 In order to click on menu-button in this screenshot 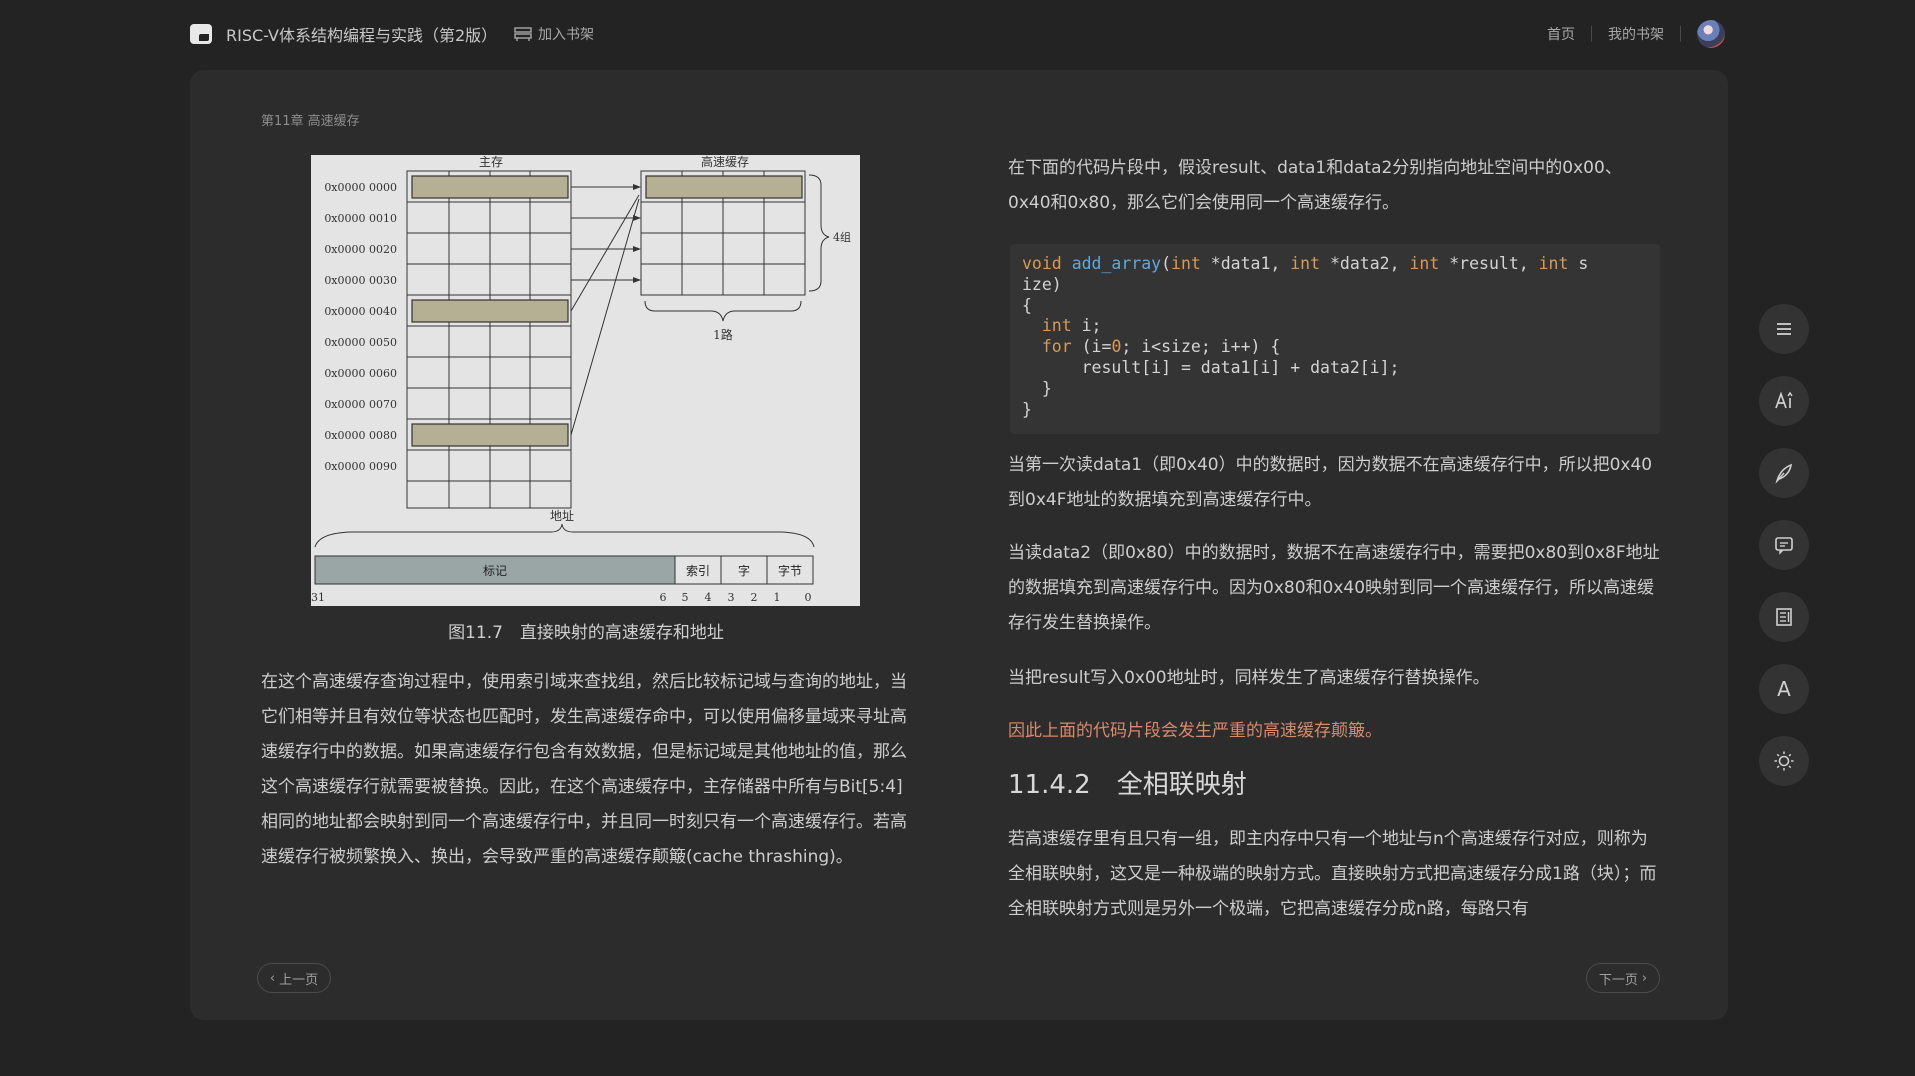, I will do `click(1784, 329)`.